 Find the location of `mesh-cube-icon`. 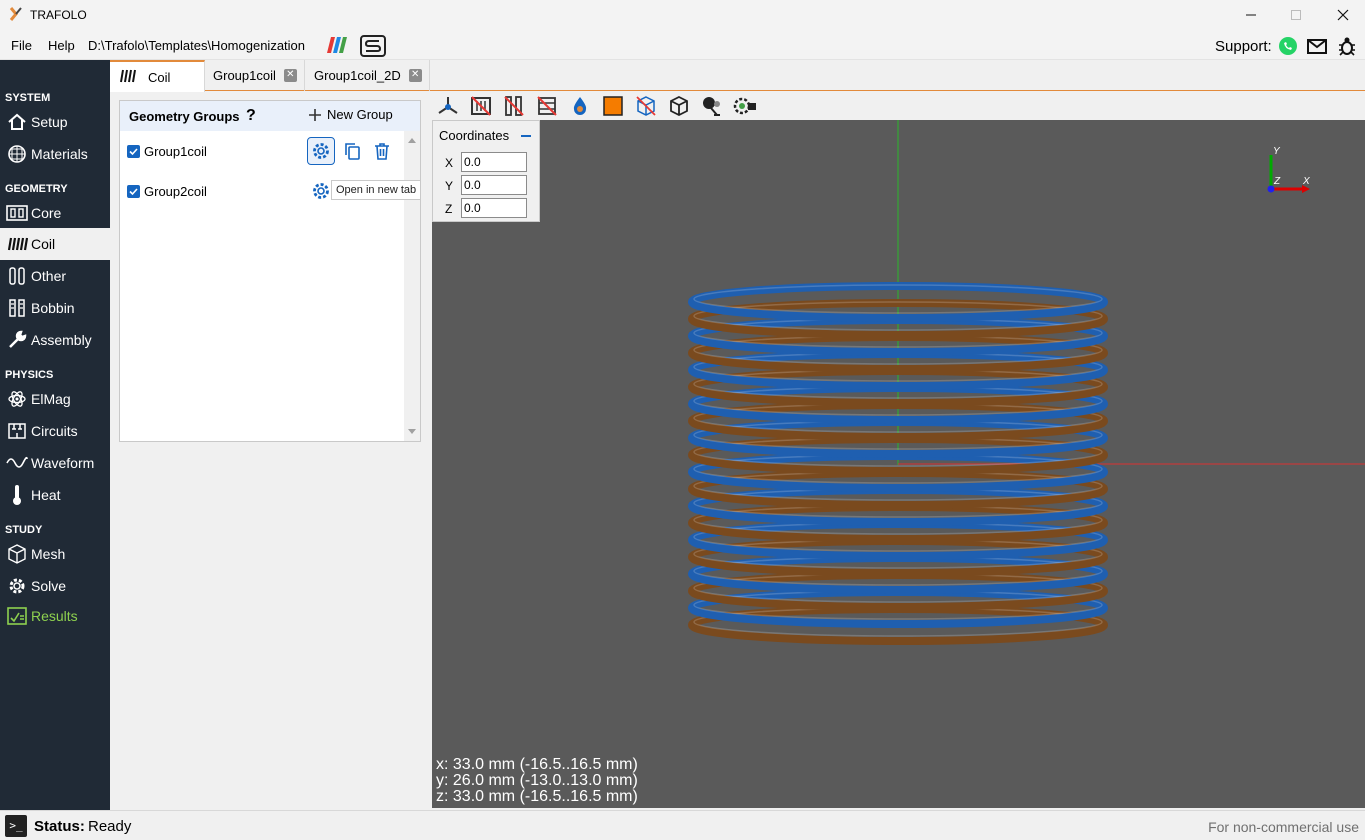

mesh-cube-icon is located at coordinates (17, 554).